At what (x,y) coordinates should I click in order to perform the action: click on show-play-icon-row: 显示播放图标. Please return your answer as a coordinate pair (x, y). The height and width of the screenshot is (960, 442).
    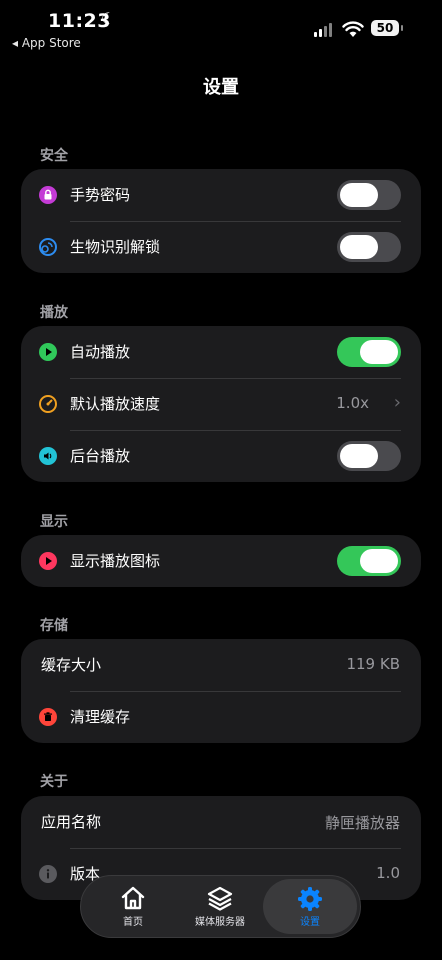
    Looking at the image, I should click on (221, 561).